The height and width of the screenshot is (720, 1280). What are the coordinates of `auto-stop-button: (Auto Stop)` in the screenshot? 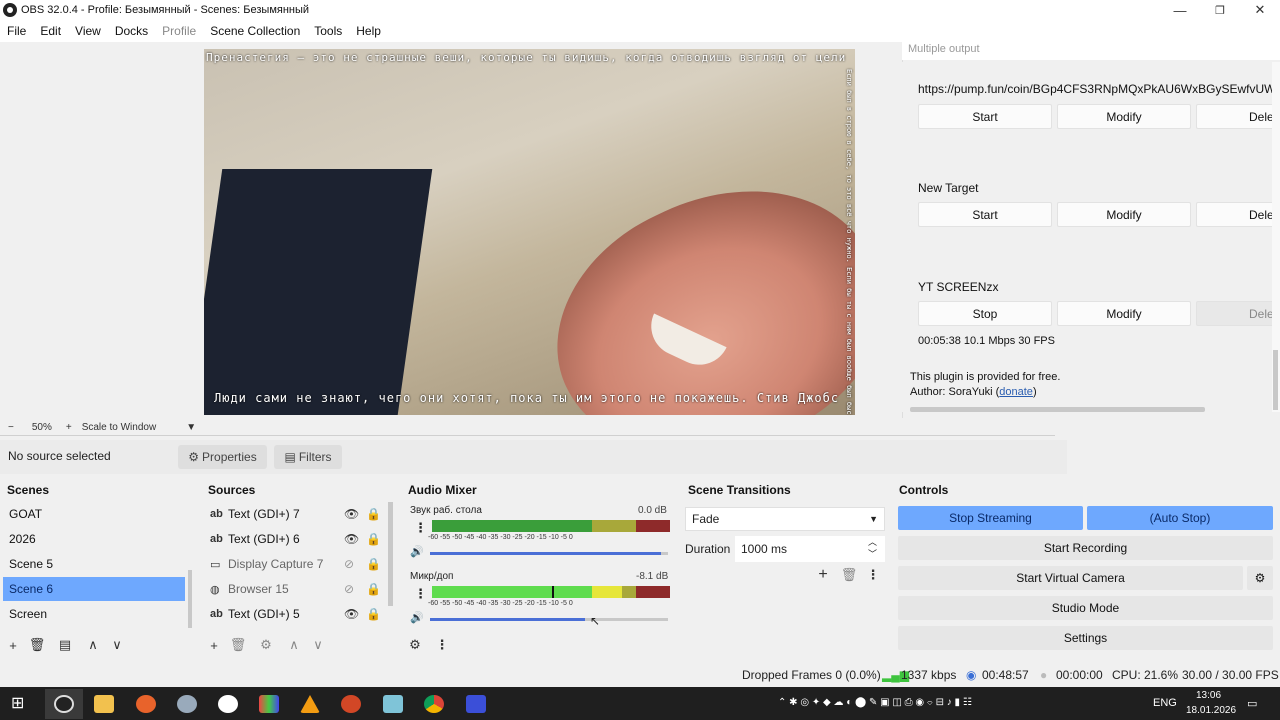 It's located at (1180, 518).